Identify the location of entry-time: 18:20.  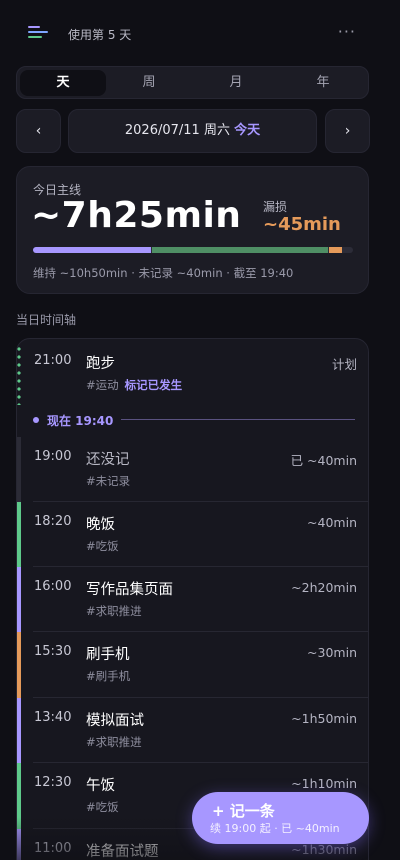
(53, 521).